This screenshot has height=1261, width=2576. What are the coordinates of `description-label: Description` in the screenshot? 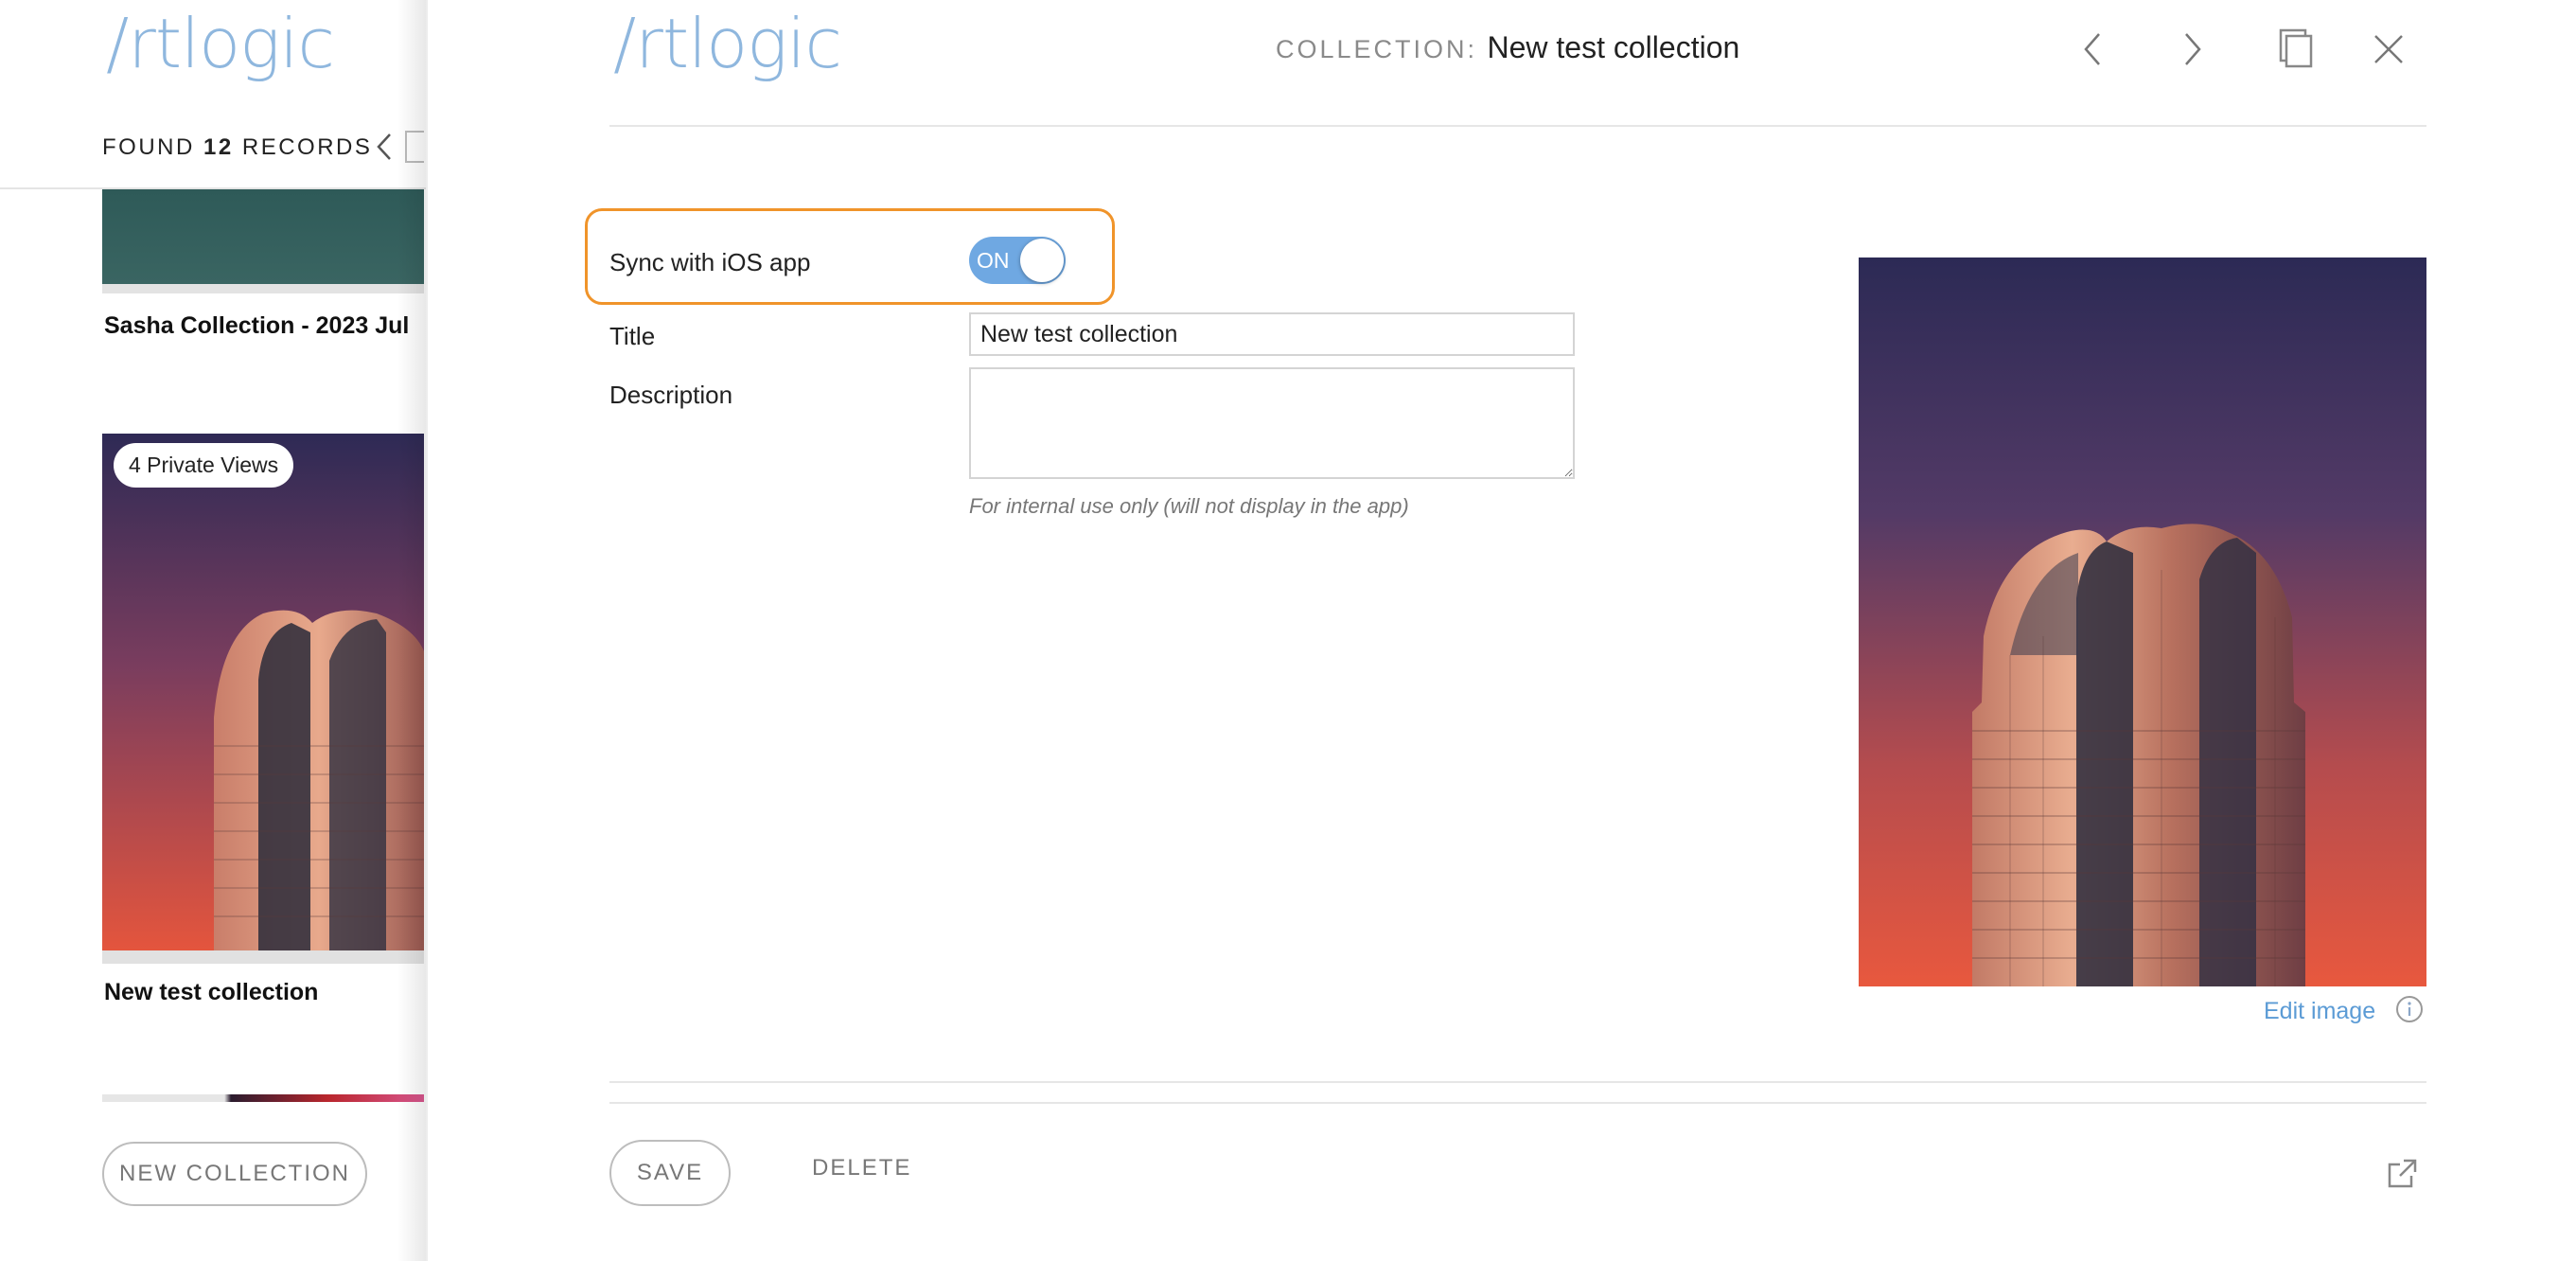 It's located at (671, 395).